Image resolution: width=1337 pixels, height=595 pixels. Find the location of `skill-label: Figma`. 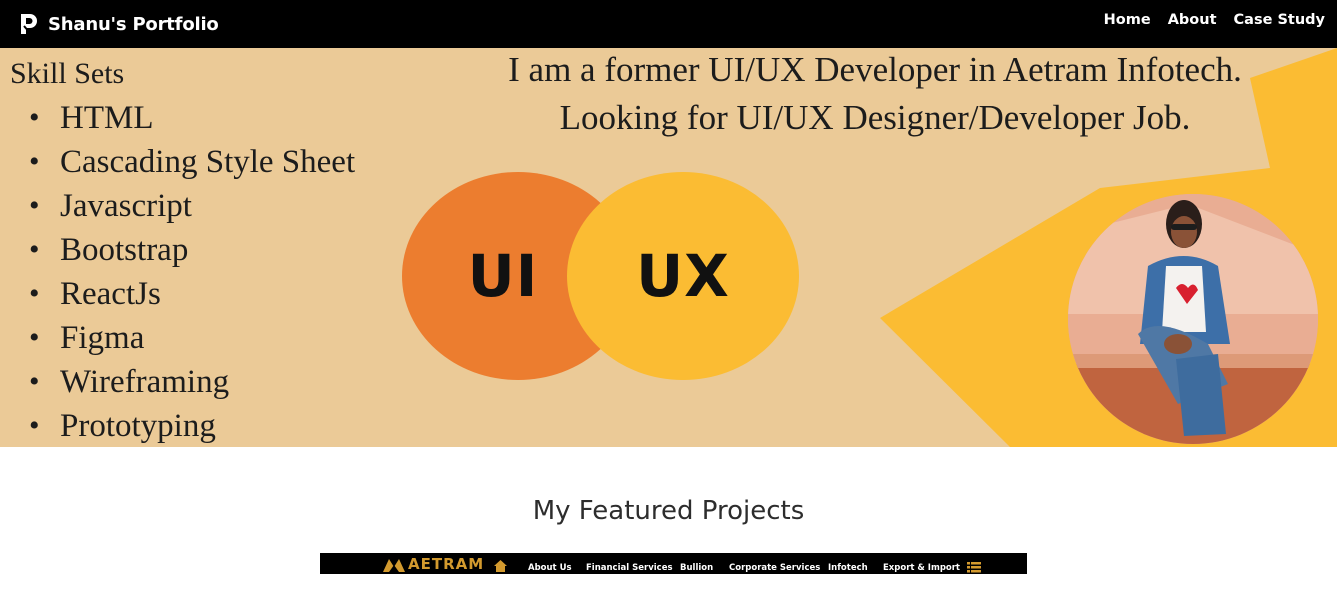

skill-label: Figma is located at coordinates (102, 338).